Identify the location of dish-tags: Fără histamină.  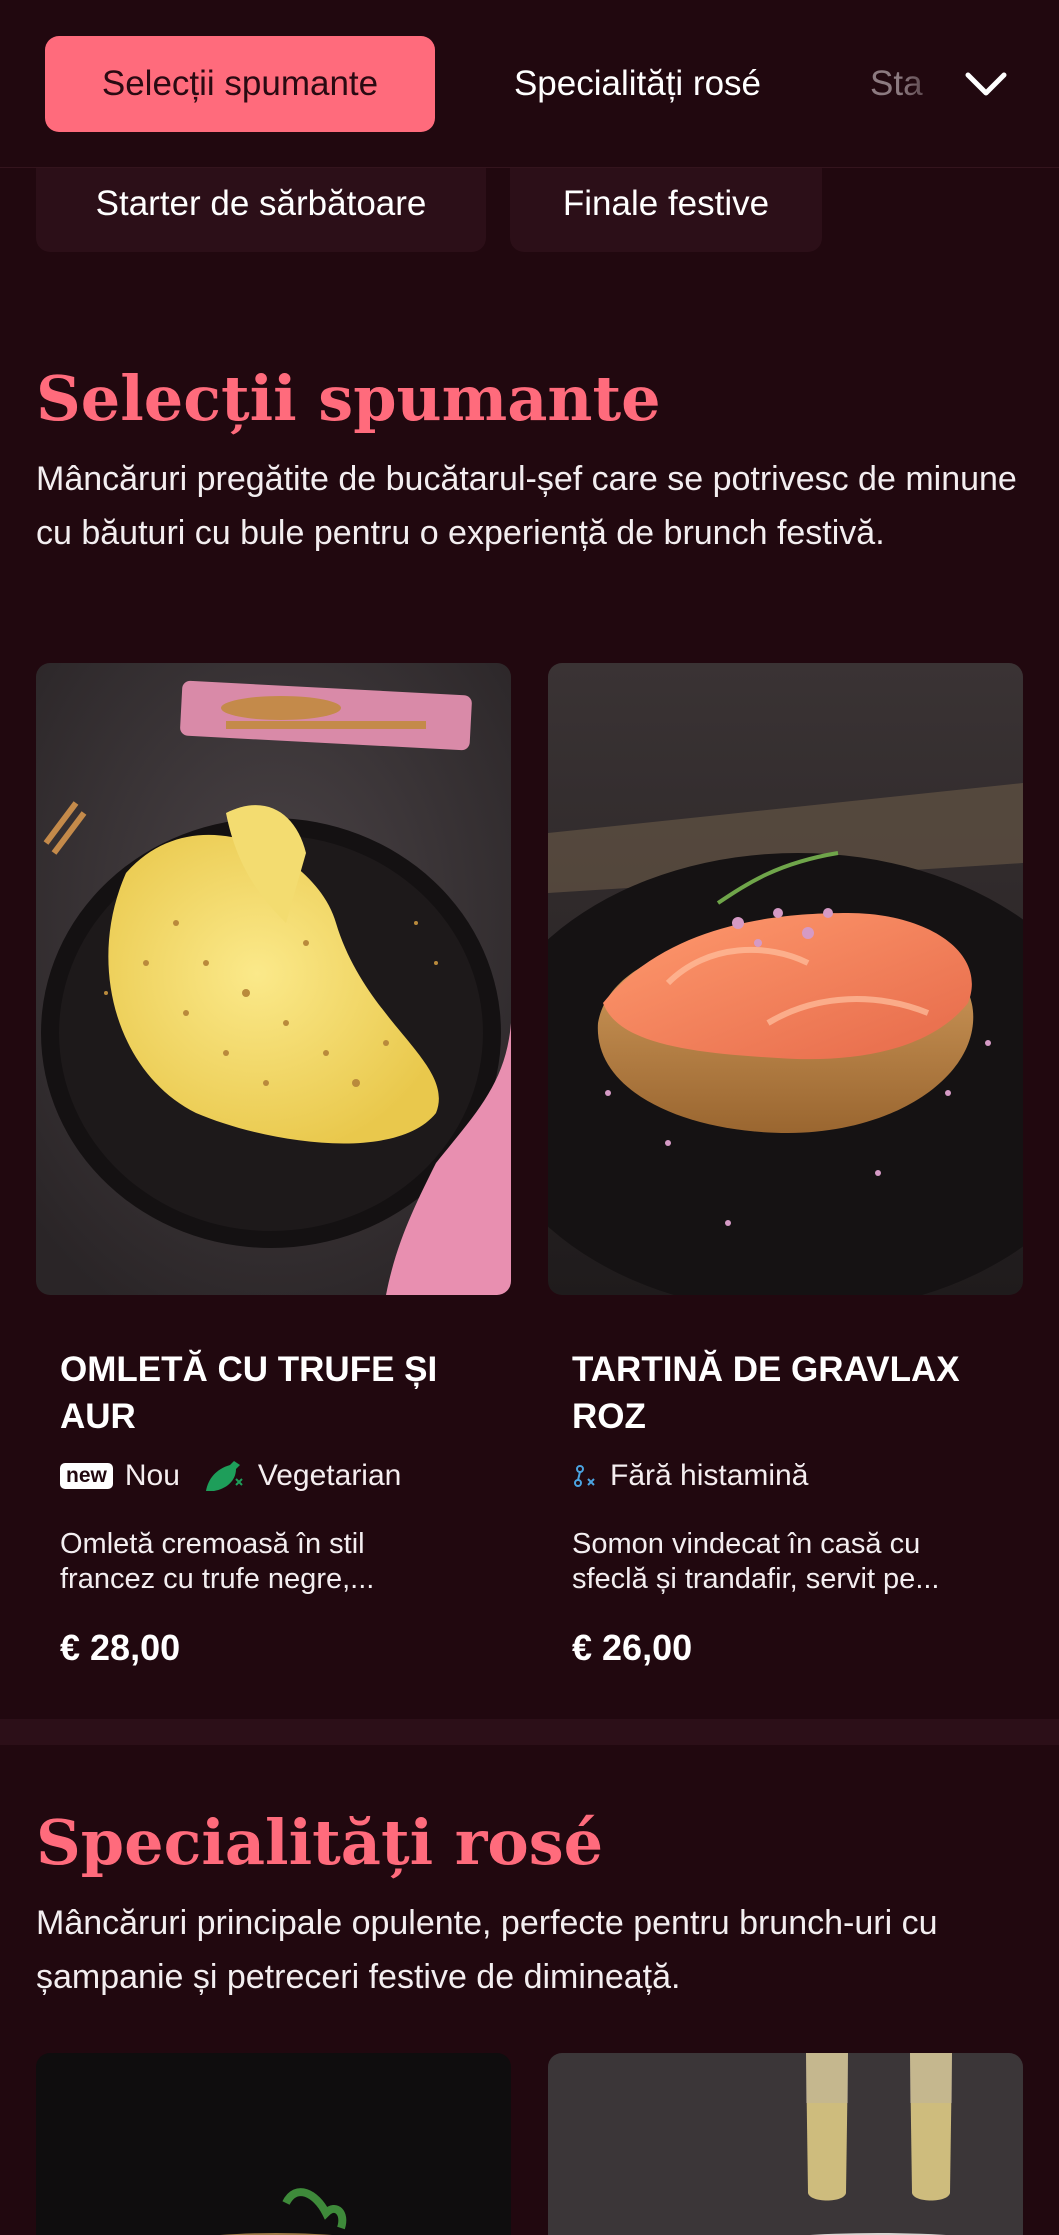
(690, 1476).